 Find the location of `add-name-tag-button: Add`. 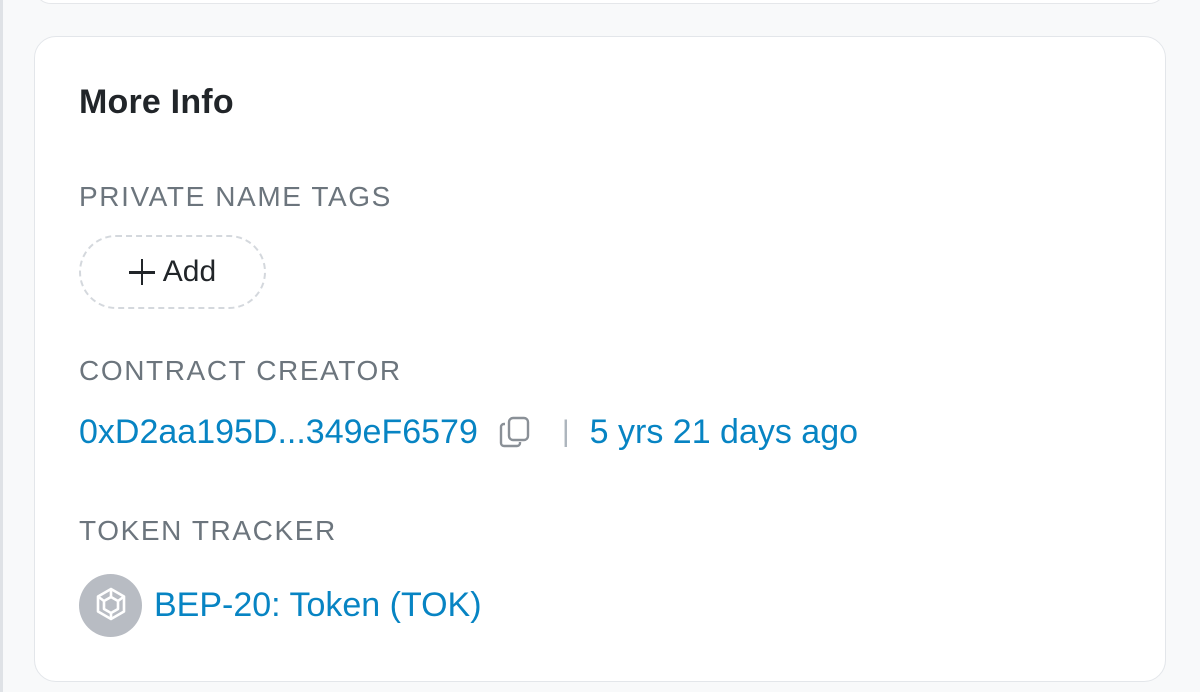

add-name-tag-button: Add is located at coordinates (172, 272).